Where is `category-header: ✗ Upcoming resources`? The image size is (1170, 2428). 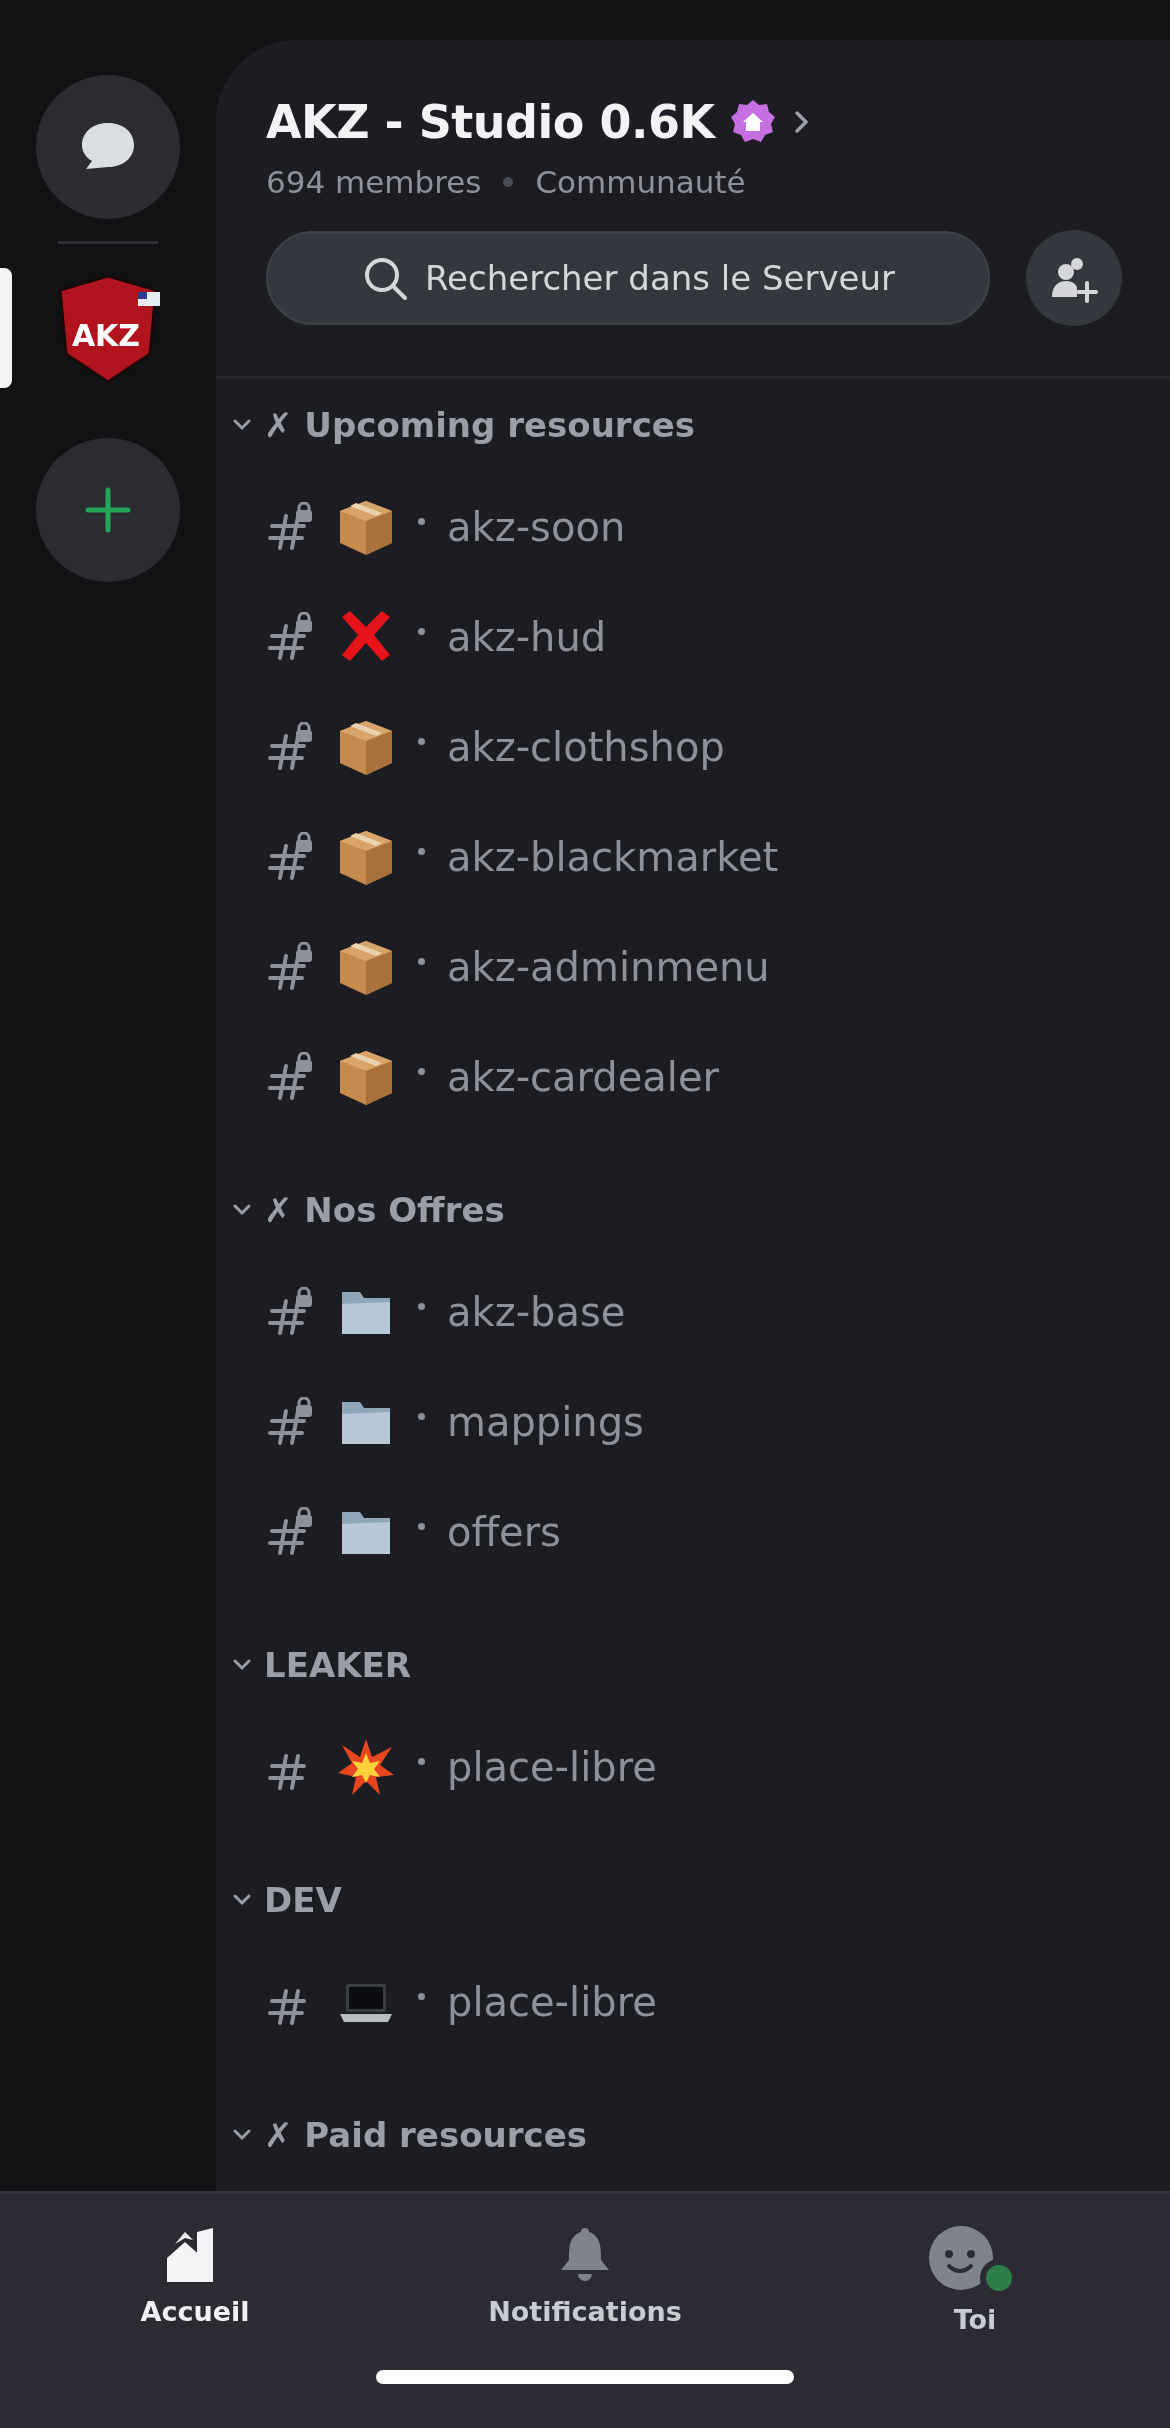
category-header: ✗ Upcoming resources is located at coordinates (456, 425).